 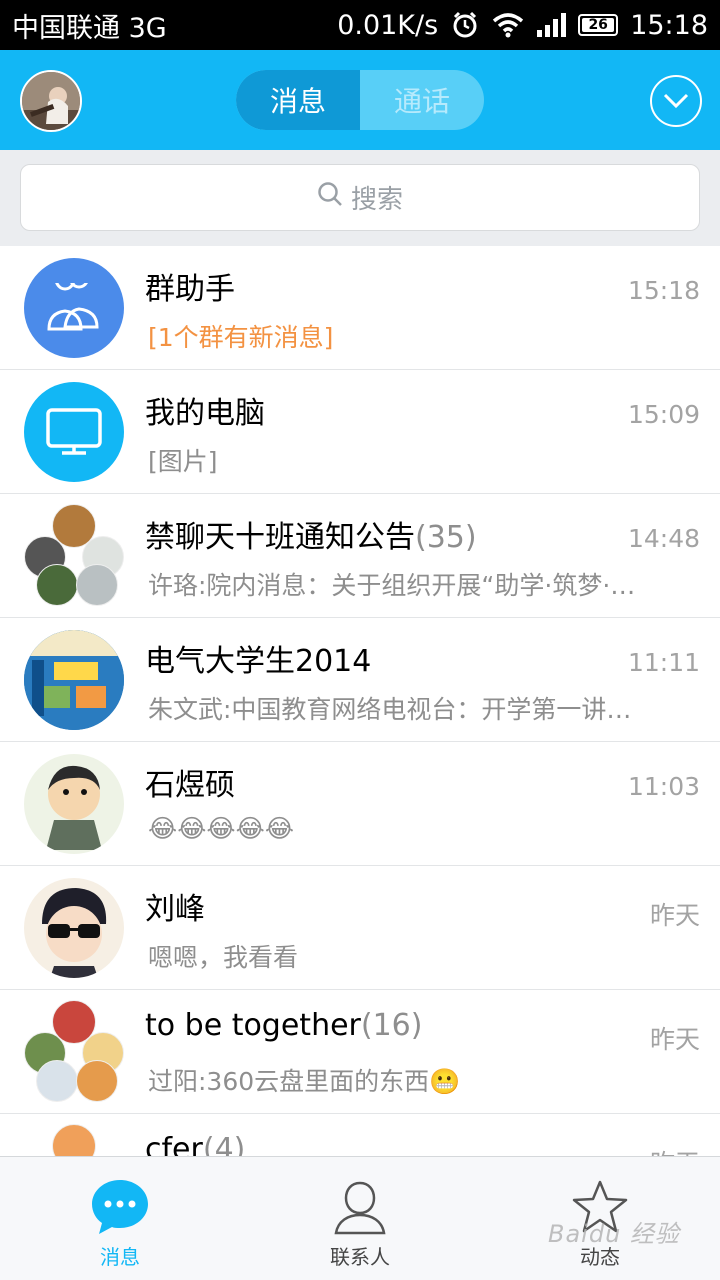 I want to click on tab-label: 联系人, so click(x=360, y=1257).